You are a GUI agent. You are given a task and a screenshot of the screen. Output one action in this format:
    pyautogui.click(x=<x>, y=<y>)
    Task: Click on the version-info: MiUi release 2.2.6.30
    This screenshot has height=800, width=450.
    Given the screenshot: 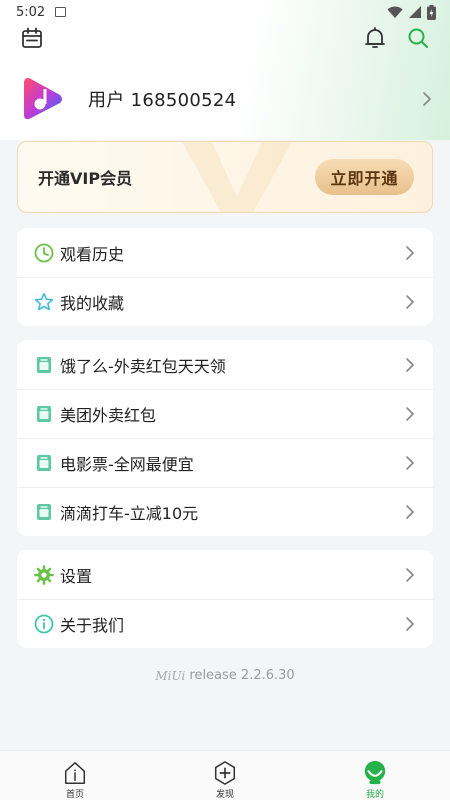 What is the action you would take?
    pyautogui.click(x=225, y=675)
    